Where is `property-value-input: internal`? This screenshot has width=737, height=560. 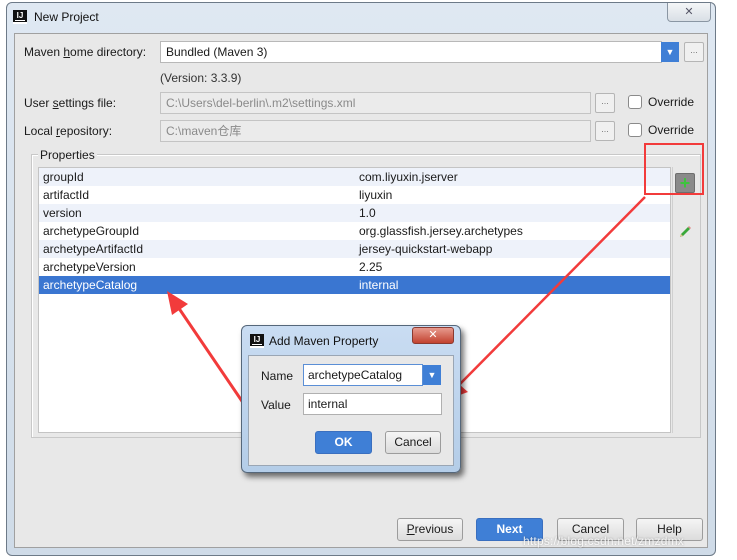
property-value-input: internal is located at coordinates (372, 404).